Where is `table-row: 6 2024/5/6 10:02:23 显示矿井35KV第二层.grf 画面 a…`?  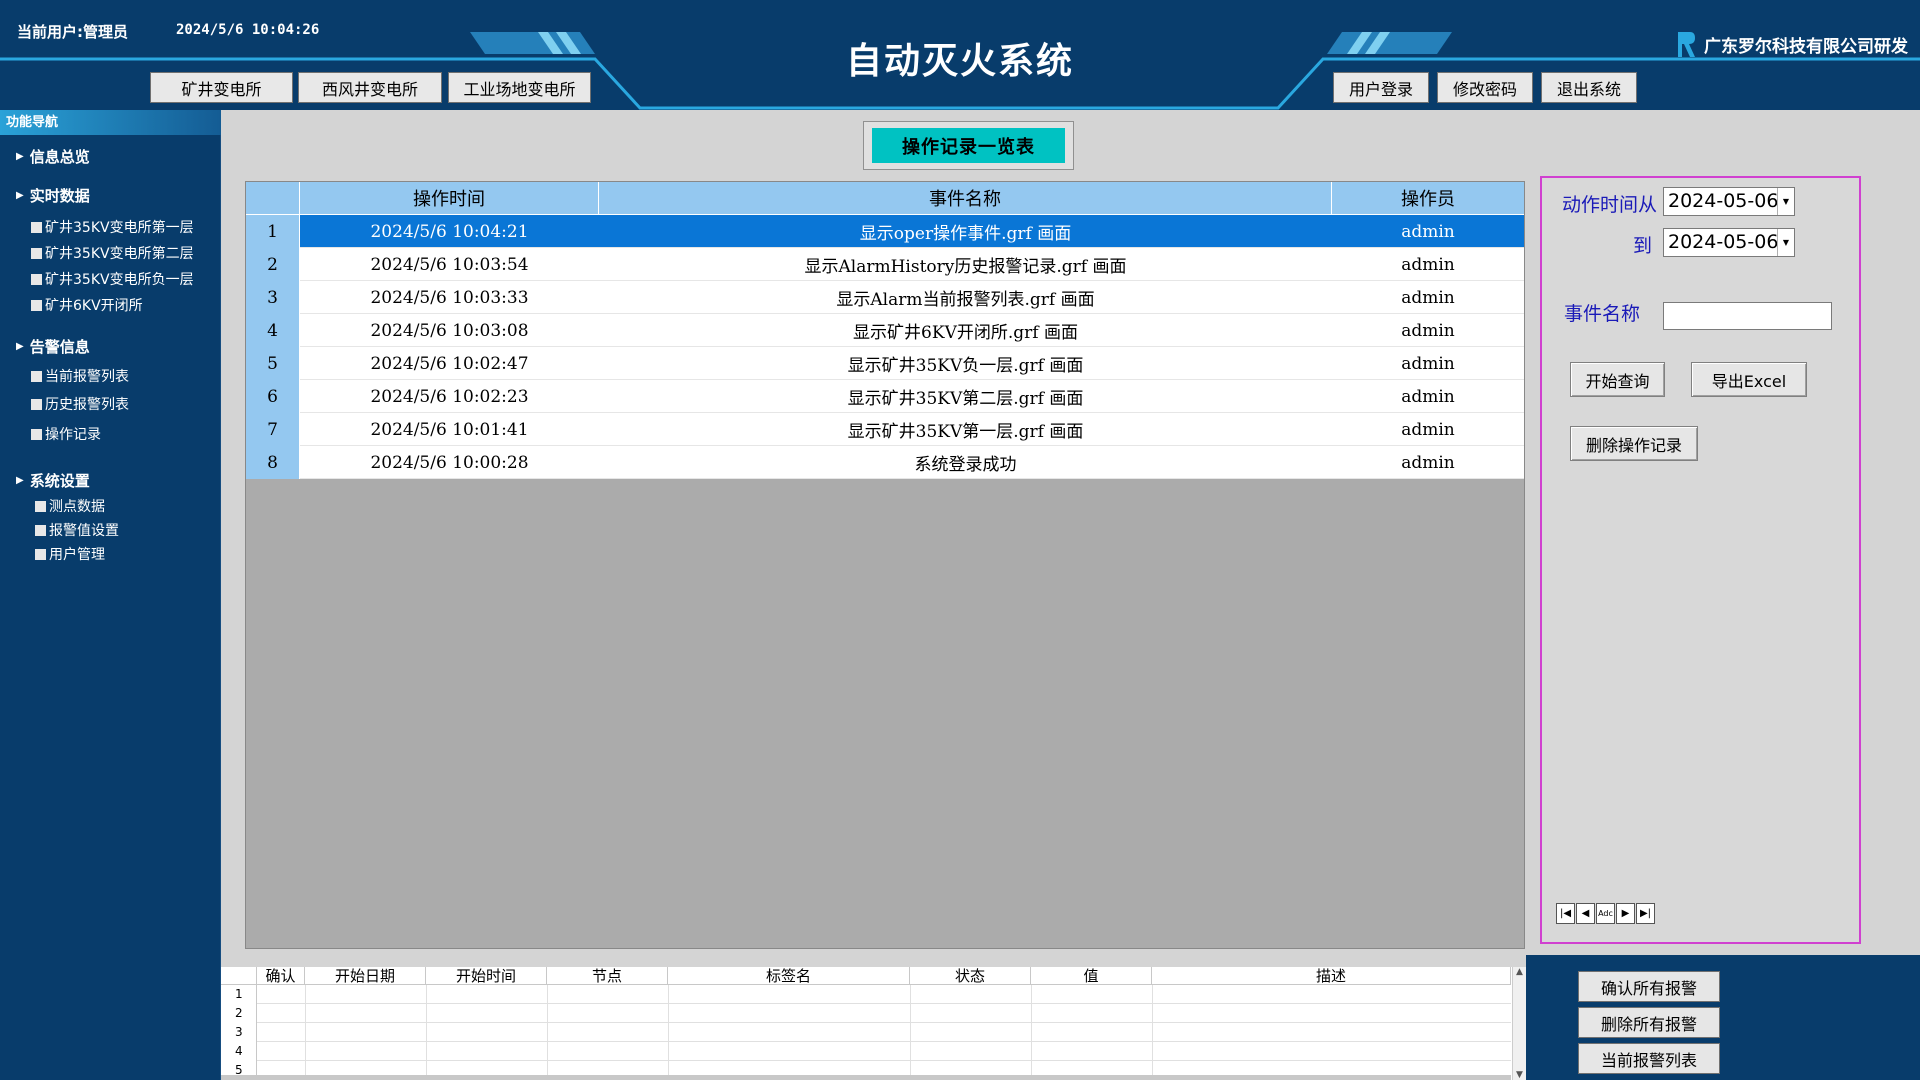 table-row: 6 2024/5/6 10:02:23 显示矿井35KV第二层.grf 画面 a… is located at coordinates (885, 396).